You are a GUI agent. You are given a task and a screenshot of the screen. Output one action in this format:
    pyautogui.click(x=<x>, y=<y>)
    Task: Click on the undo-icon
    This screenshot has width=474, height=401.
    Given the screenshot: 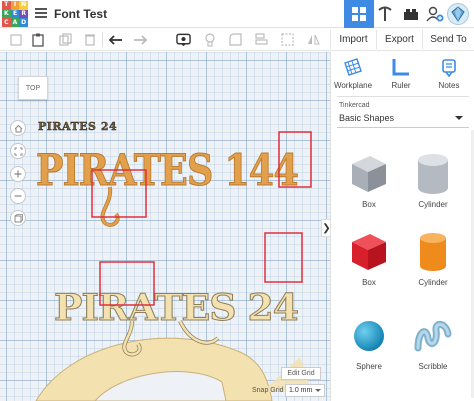 What is the action you would take?
    pyautogui.click(x=115, y=39)
    